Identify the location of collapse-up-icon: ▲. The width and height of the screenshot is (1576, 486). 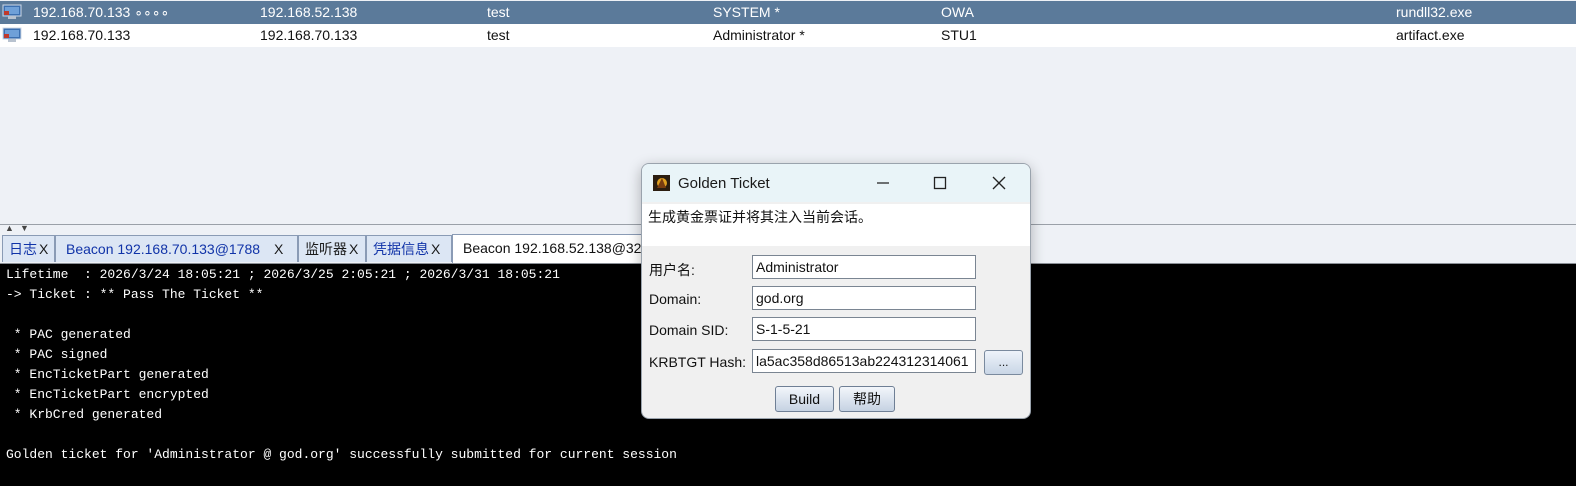
(9, 228).